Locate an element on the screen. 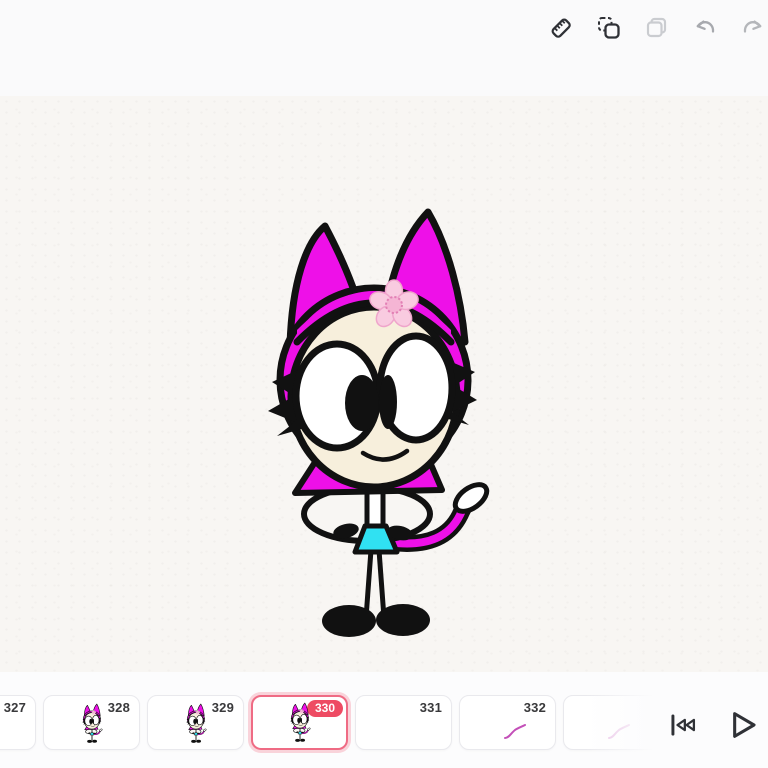 The width and height of the screenshot is (768, 768). paste-selection-icon is located at coordinates (609, 28).